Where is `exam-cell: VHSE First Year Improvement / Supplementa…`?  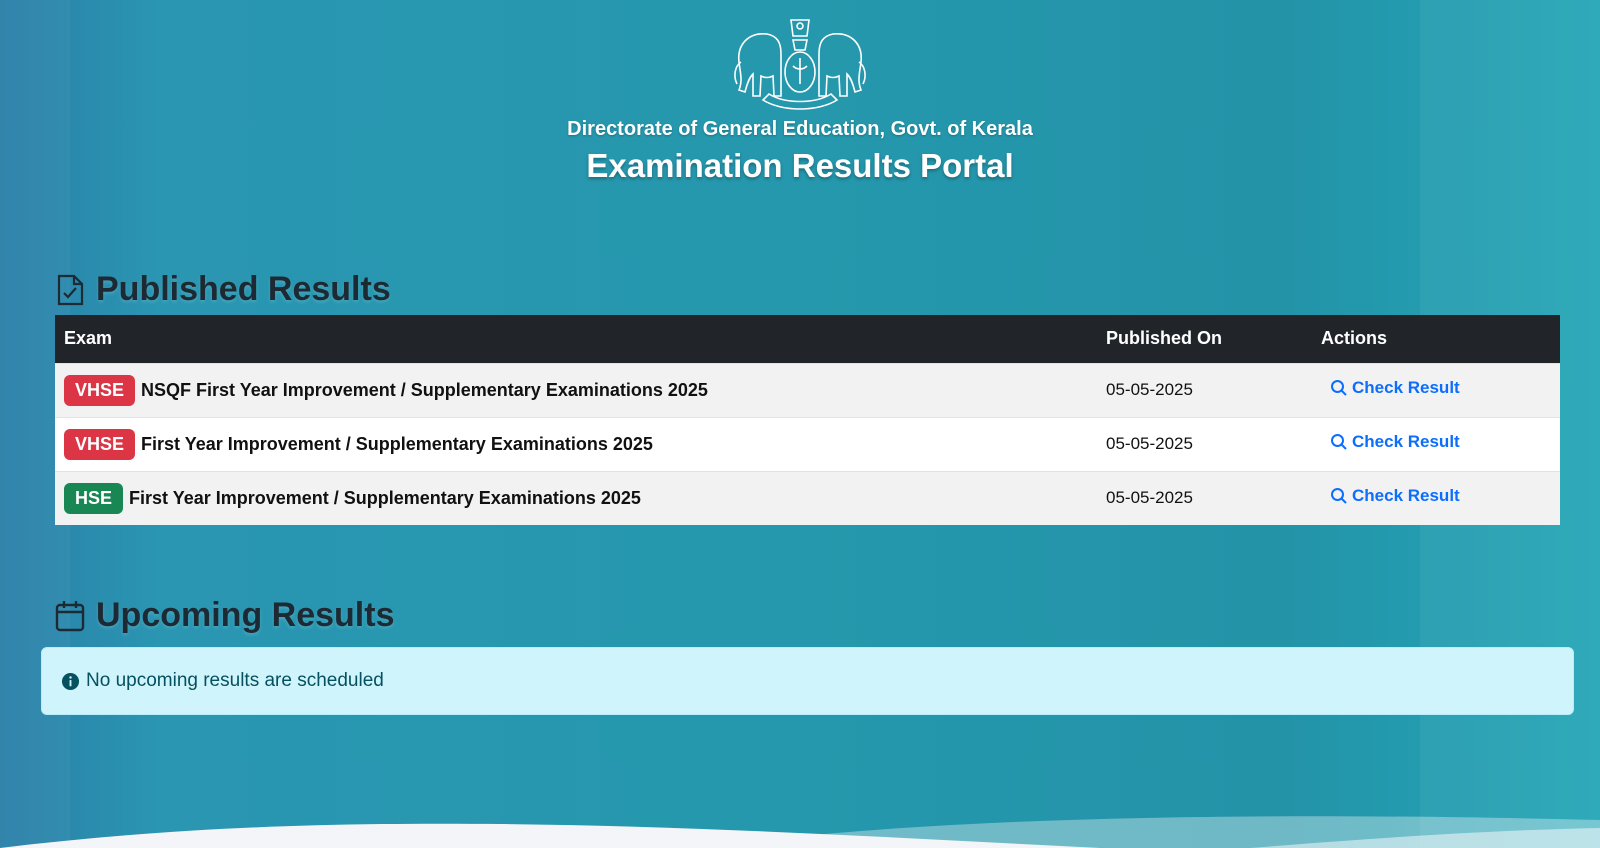
exam-cell: VHSE First Year Improvement / Supplementa… is located at coordinates (576, 443).